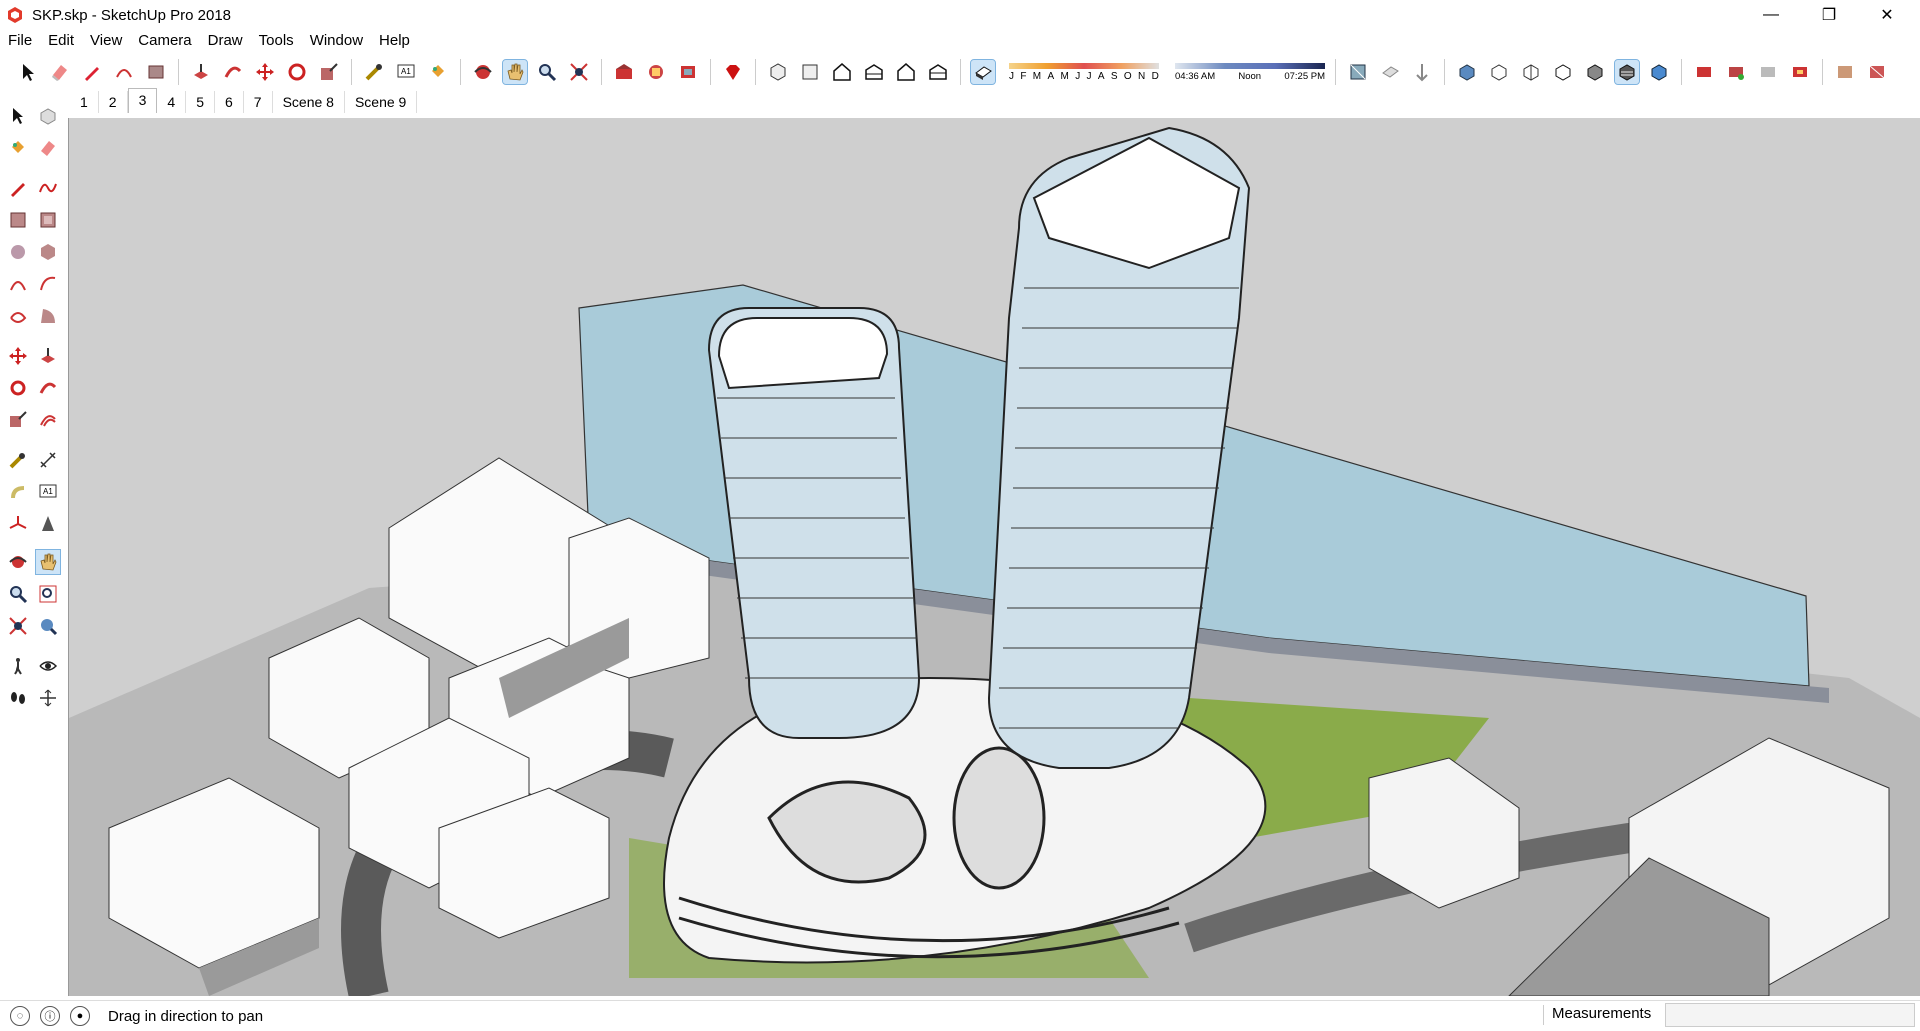  Describe the element at coordinates (48, 420) in the screenshot. I see `offset-tool` at that location.